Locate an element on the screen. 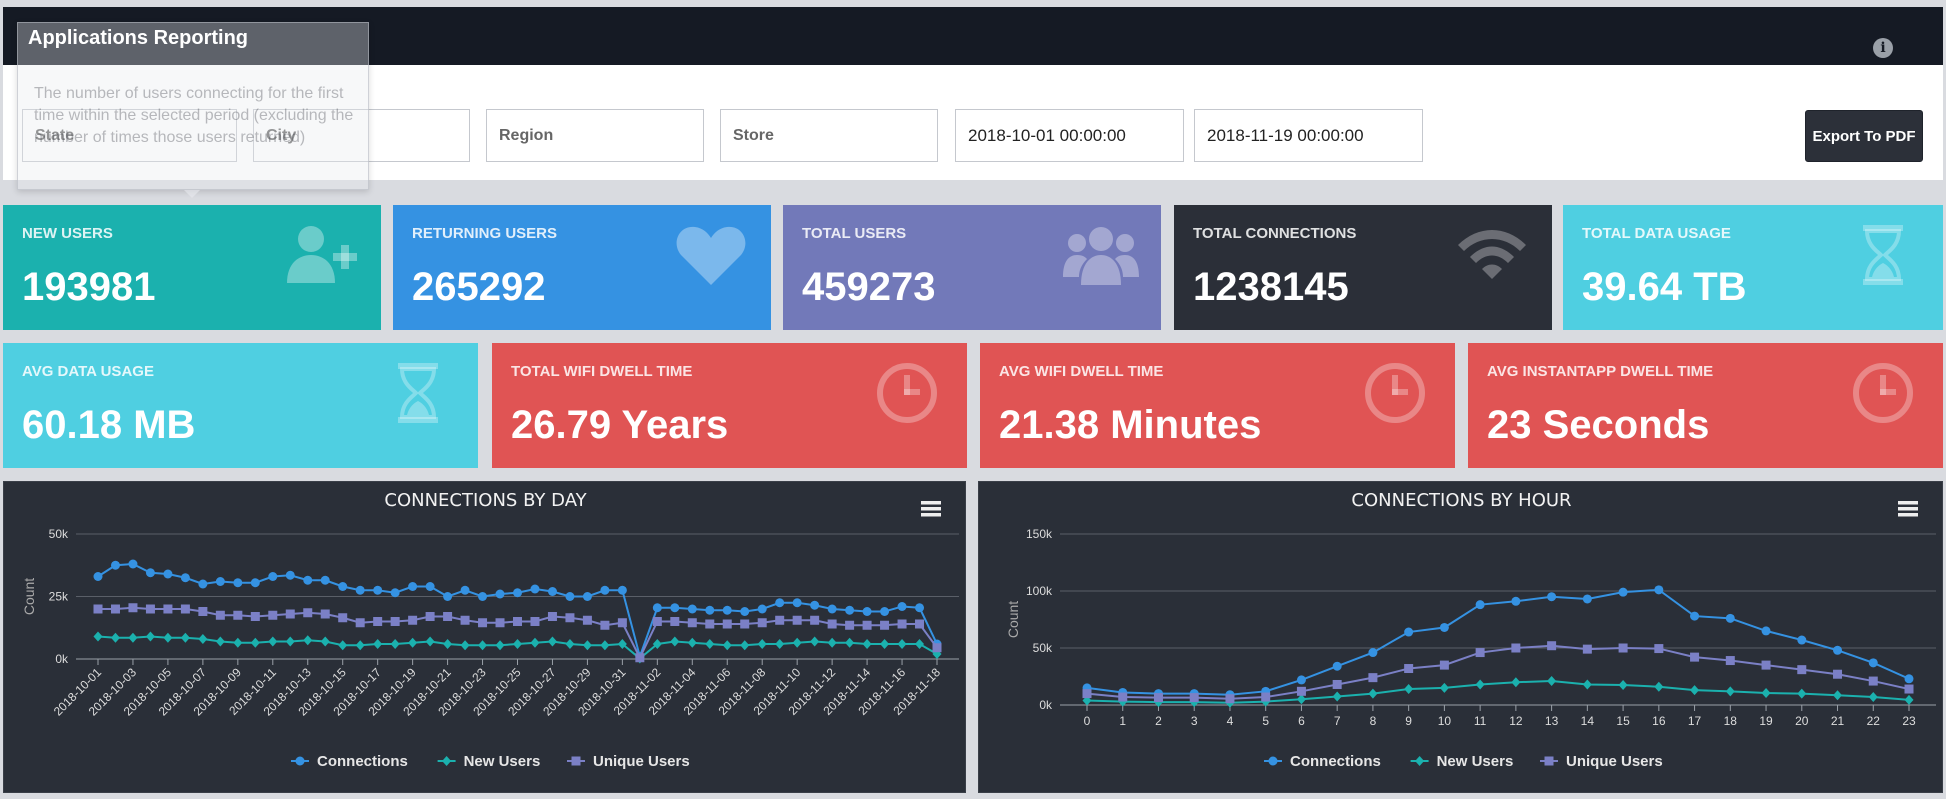 Image resolution: width=1946 pixels, height=799 pixels. legend-label: Connections is located at coordinates (1335, 761).